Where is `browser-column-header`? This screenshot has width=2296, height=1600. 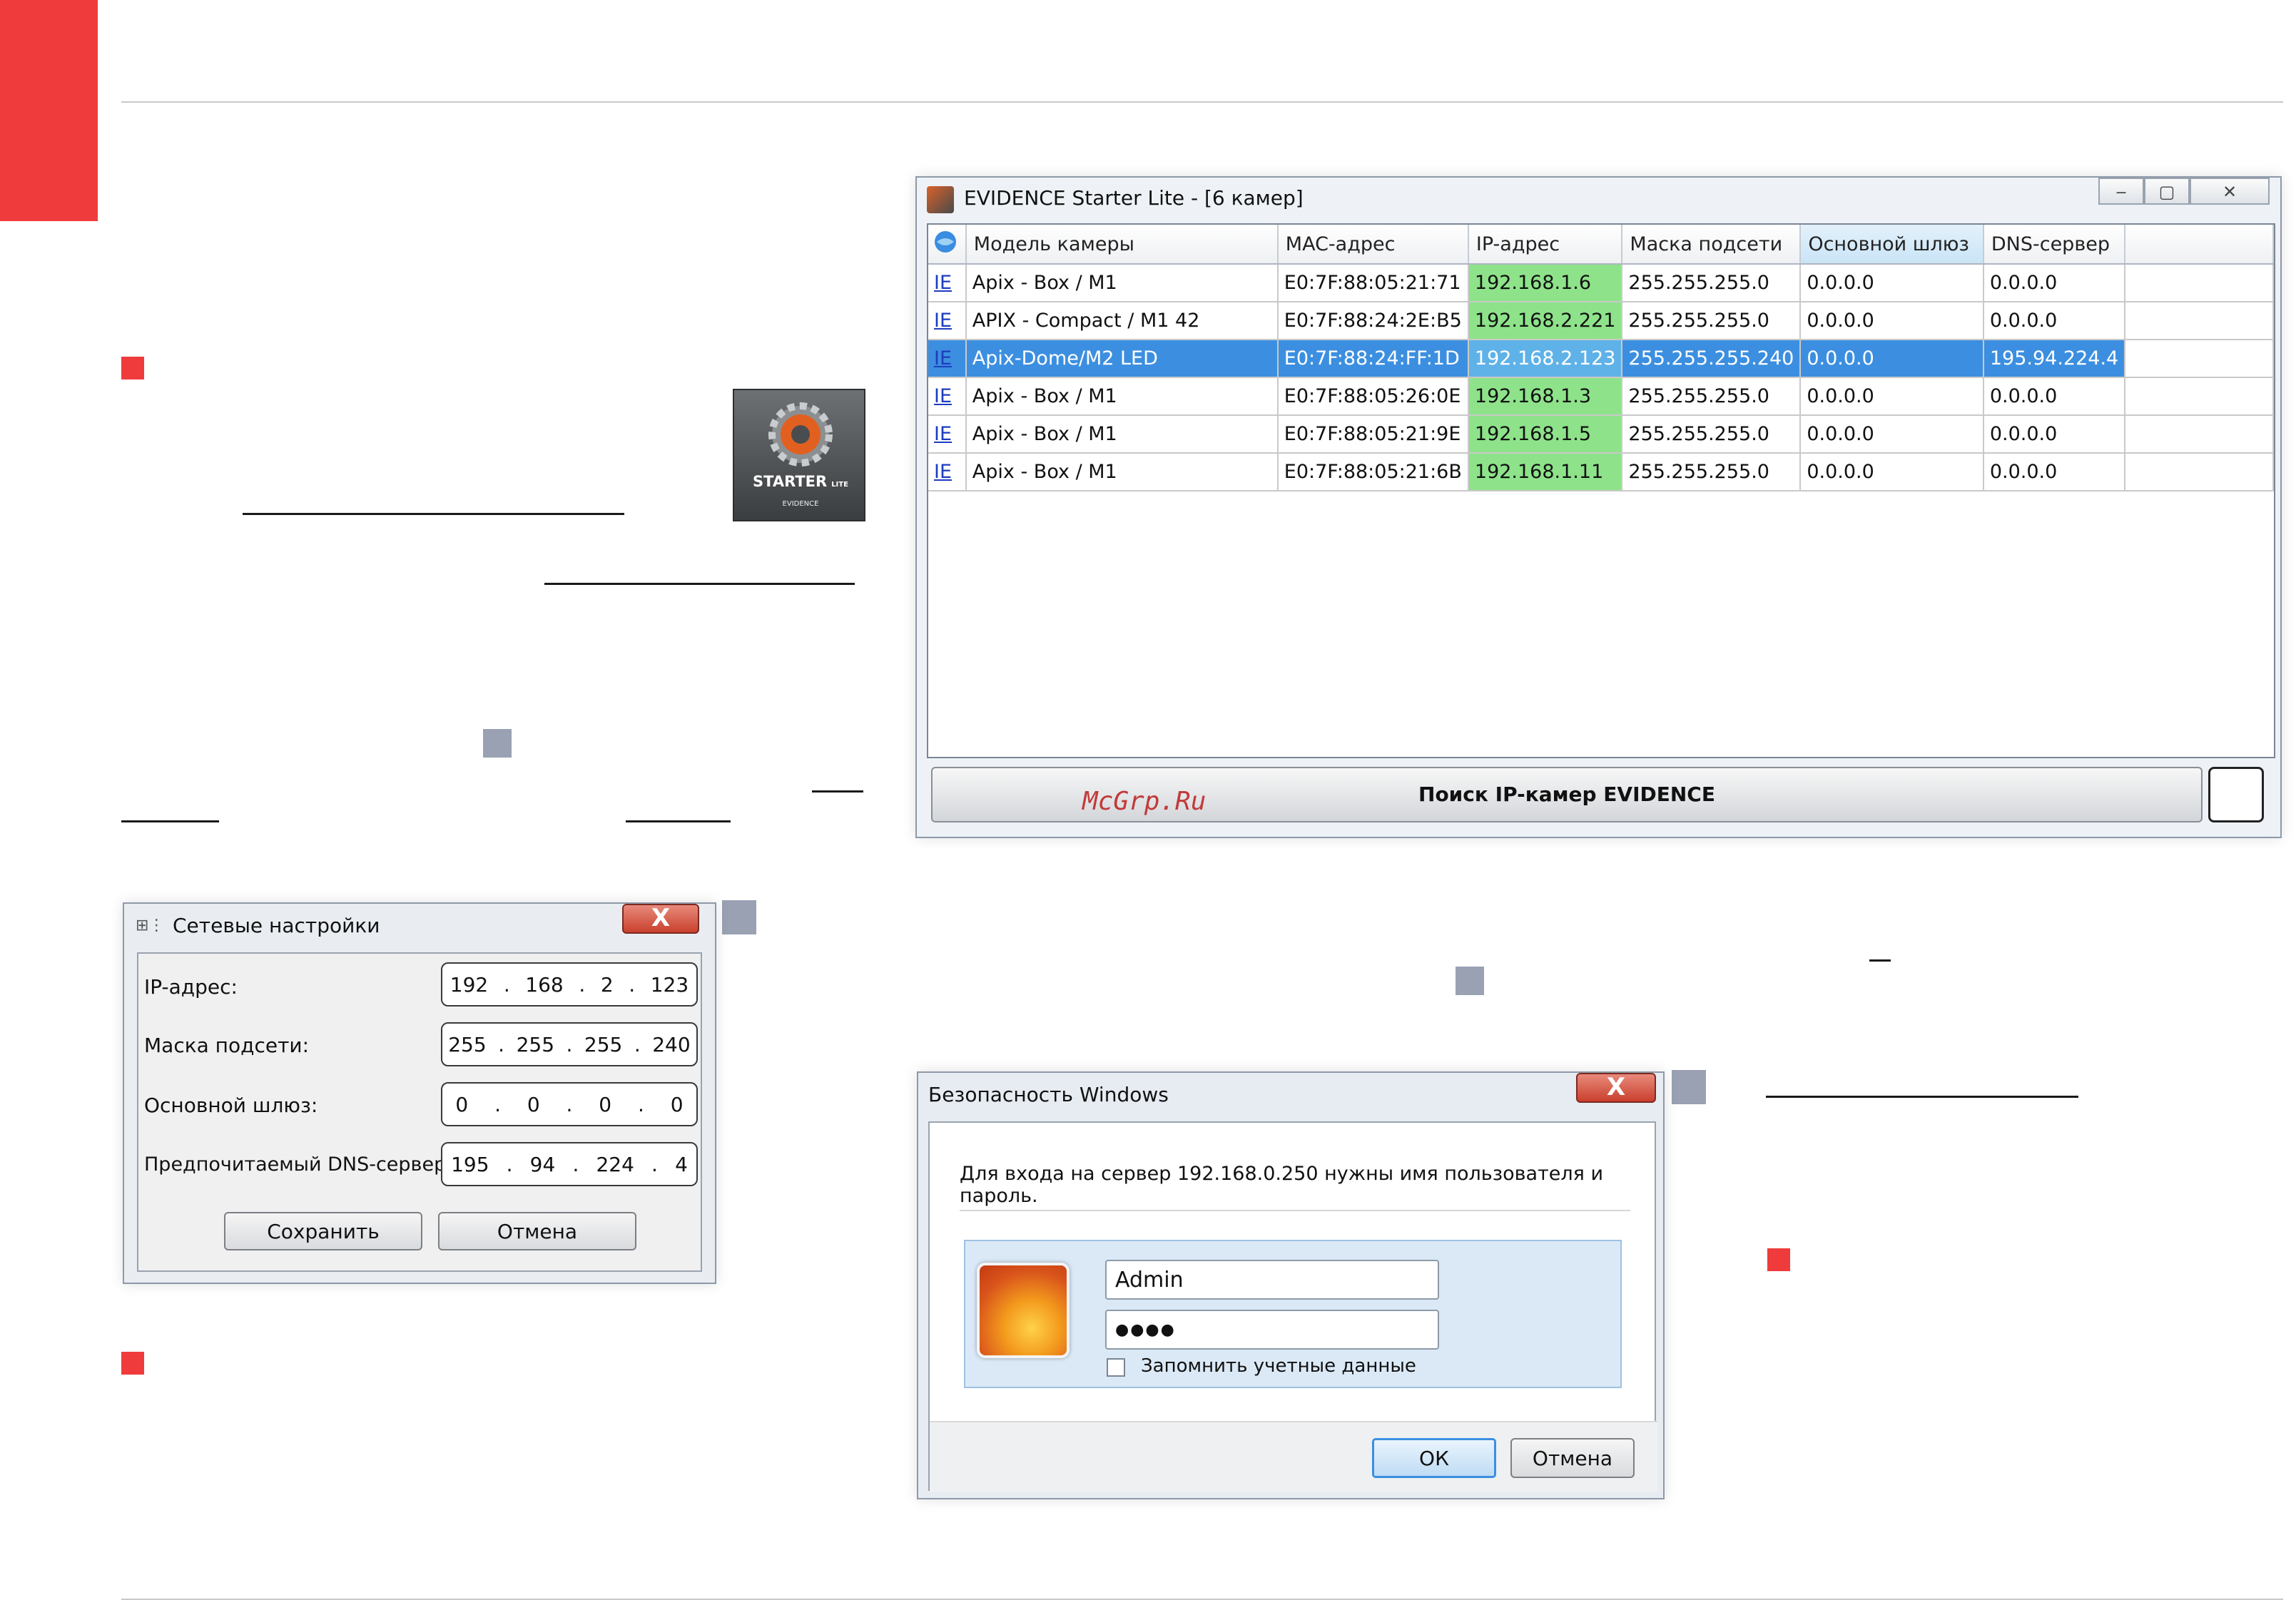
browser-column-header is located at coordinates (947, 245).